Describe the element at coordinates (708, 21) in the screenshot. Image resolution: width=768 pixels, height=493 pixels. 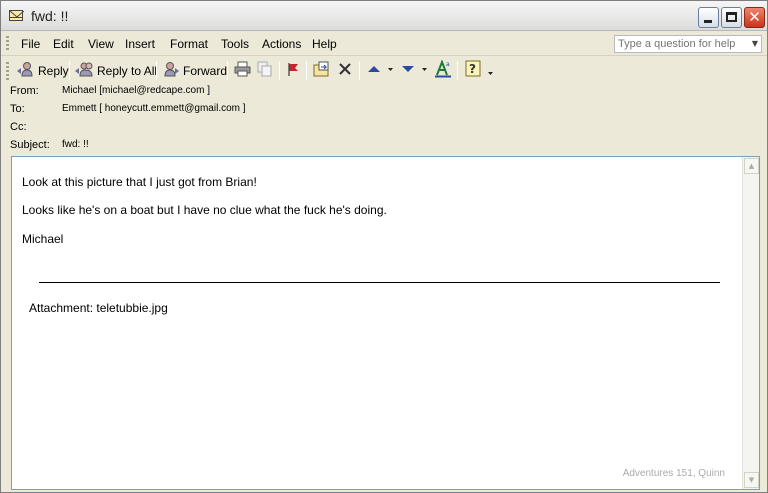
I see `minimize-icon` at that location.